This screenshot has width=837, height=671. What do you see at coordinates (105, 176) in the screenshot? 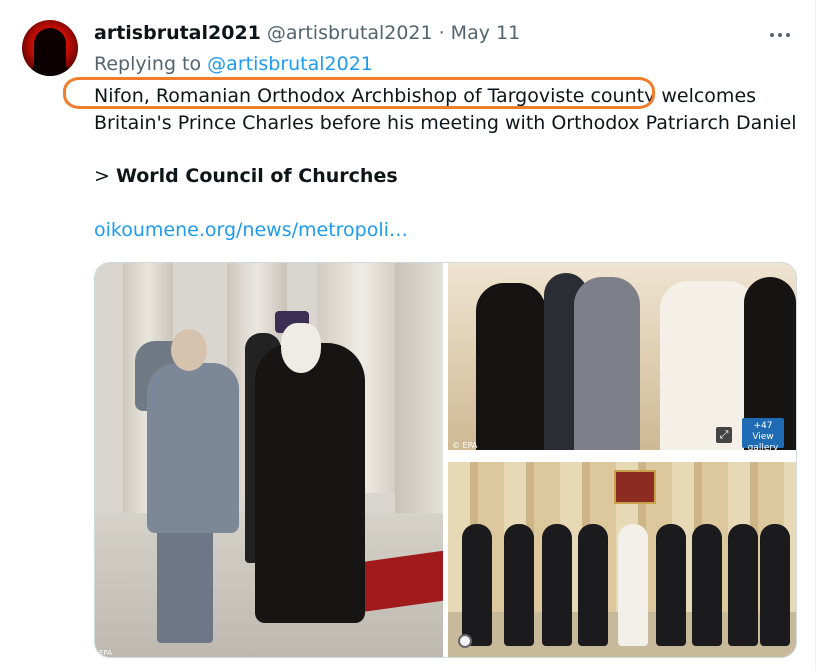
I see `subheading-prefix: >` at bounding box center [105, 176].